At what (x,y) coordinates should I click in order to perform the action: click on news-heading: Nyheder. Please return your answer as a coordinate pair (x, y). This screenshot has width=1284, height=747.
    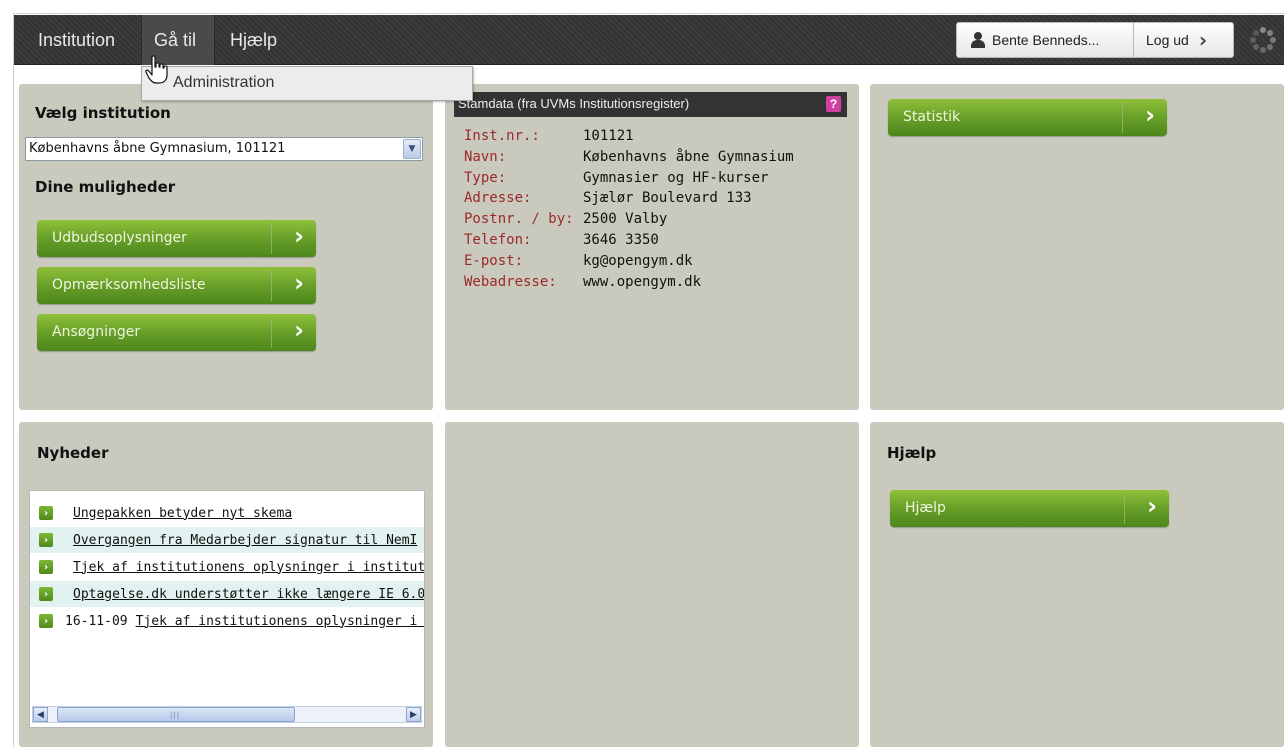
    Looking at the image, I should click on (73, 453).